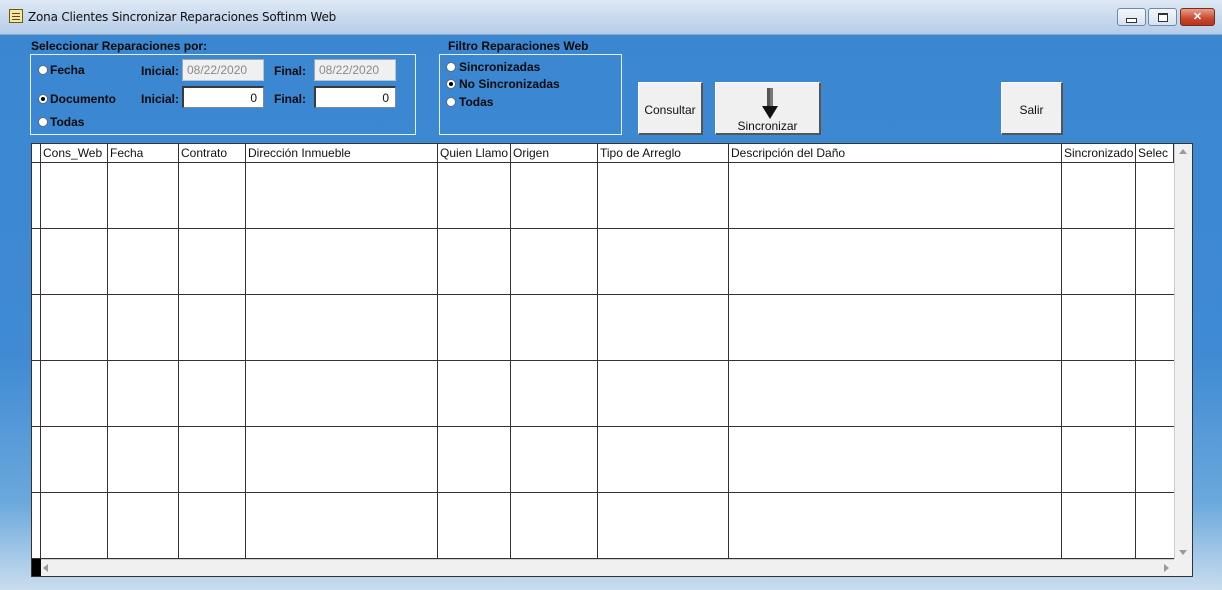 The width and height of the screenshot is (1222, 590). I want to click on maximize-icon, so click(1162, 17).